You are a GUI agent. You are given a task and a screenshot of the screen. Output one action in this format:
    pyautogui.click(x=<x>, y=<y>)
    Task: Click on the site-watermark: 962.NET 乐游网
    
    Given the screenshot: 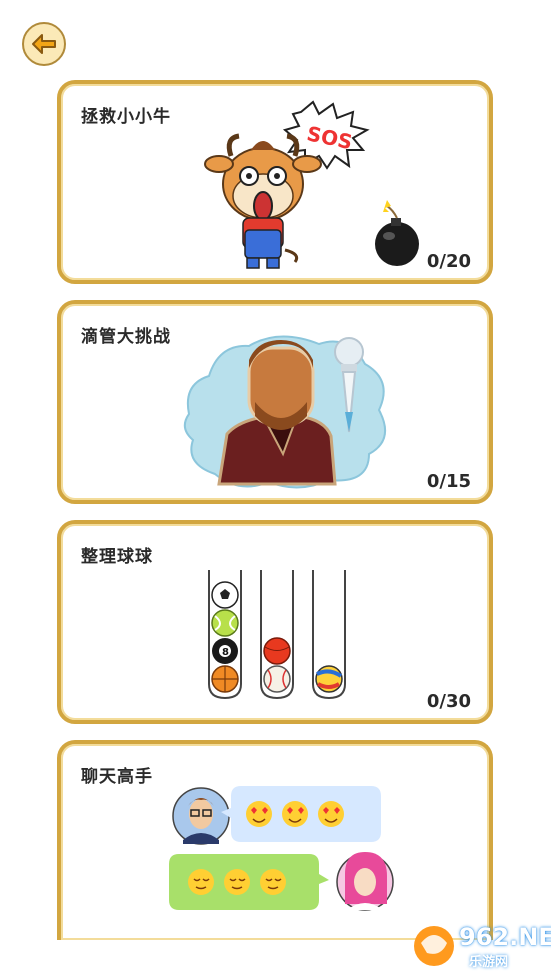 What is the action you would take?
    pyautogui.click(x=481, y=946)
    